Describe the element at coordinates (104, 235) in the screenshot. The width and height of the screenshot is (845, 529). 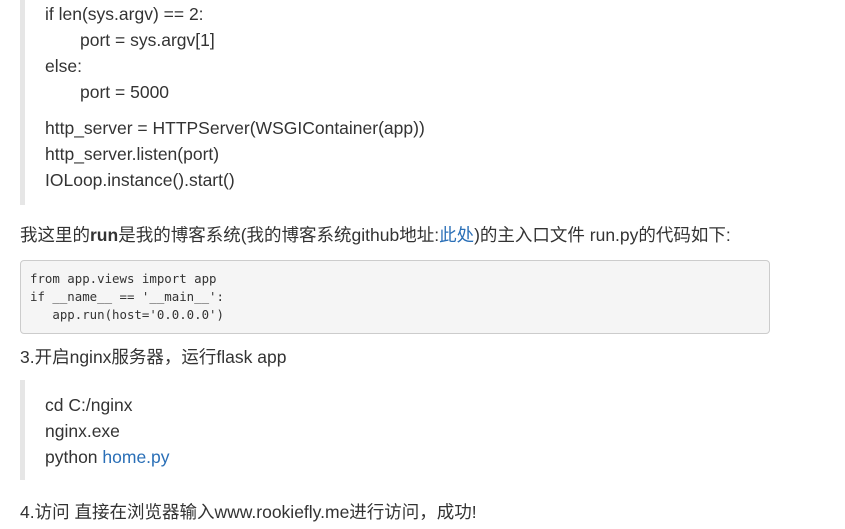
I see `run-bold-text: run` at that location.